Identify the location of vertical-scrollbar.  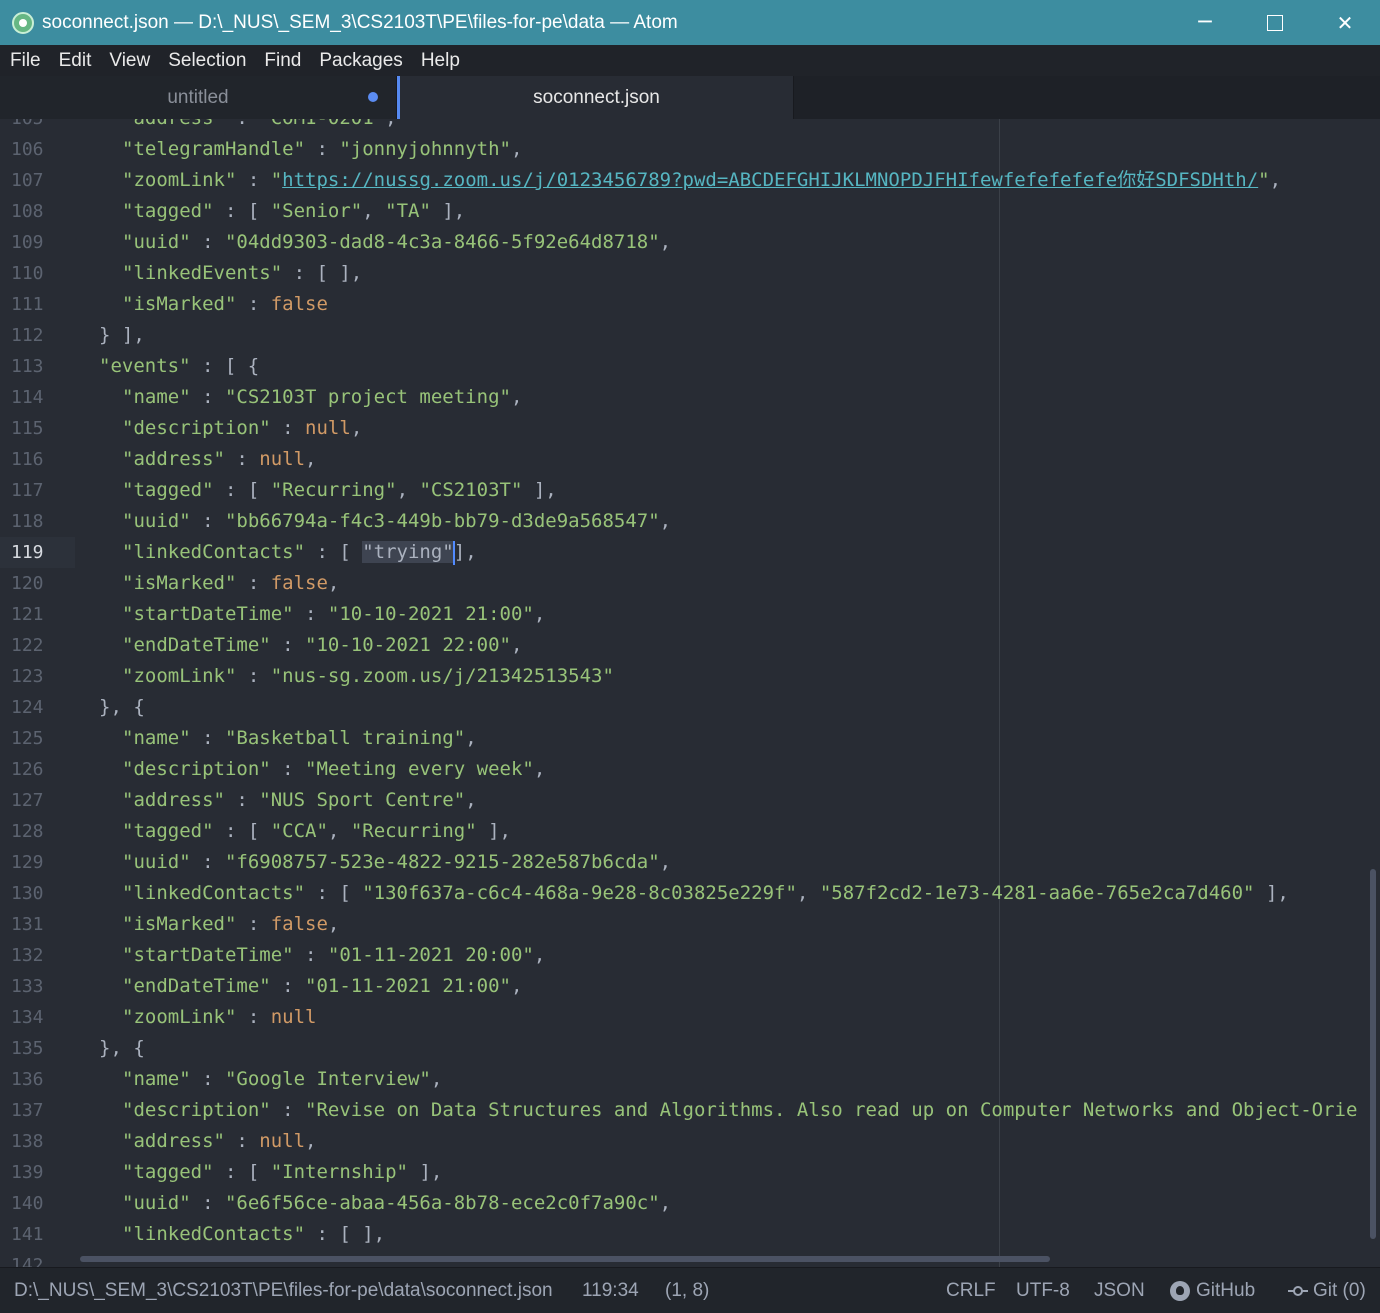
(1373, 1054).